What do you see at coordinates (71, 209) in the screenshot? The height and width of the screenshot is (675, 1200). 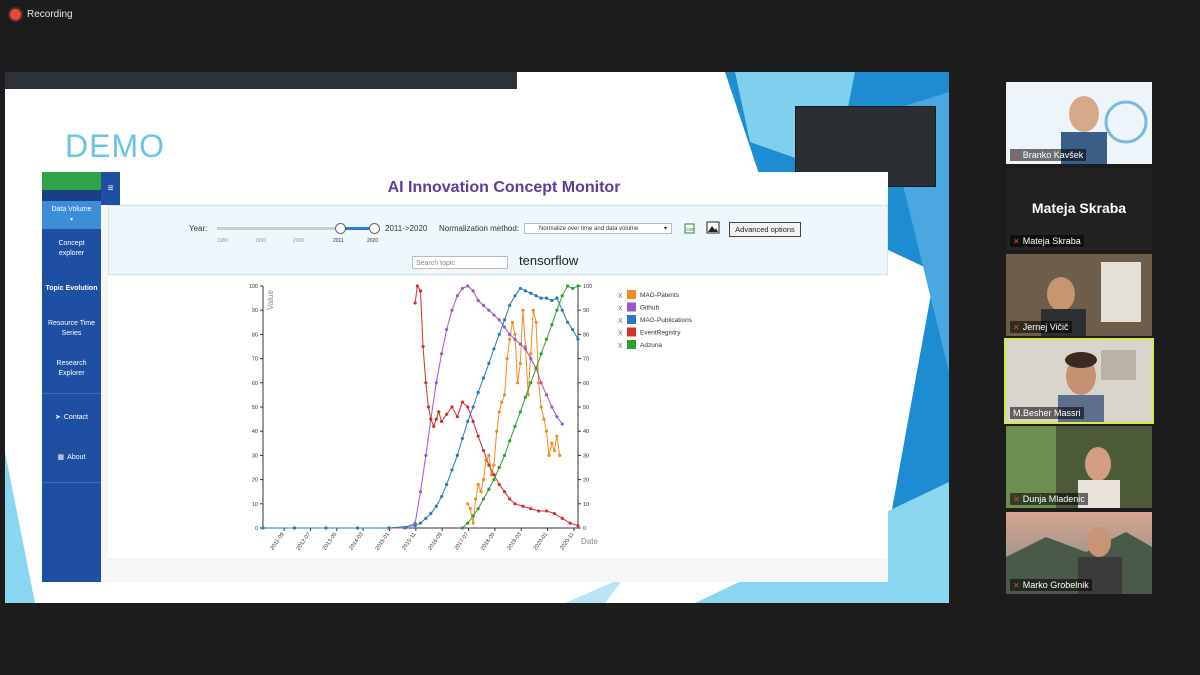 I see `sidebar-item-label: Data Volume` at bounding box center [71, 209].